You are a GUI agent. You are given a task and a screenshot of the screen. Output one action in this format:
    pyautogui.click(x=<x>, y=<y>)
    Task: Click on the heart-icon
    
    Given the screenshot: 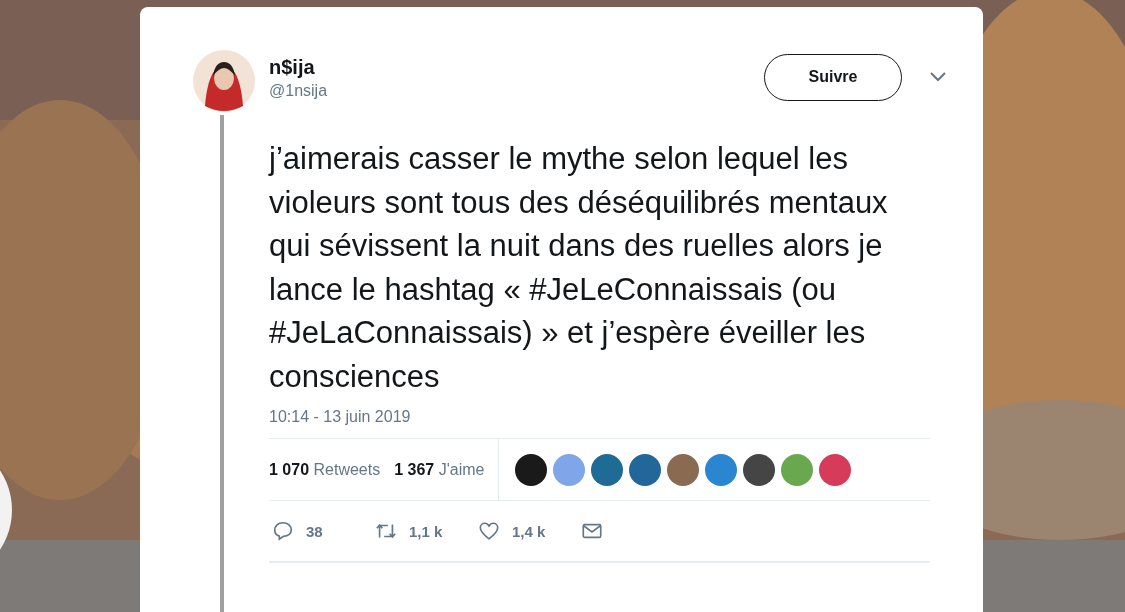 What is the action you would take?
    pyautogui.click(x=489, y=531)
    